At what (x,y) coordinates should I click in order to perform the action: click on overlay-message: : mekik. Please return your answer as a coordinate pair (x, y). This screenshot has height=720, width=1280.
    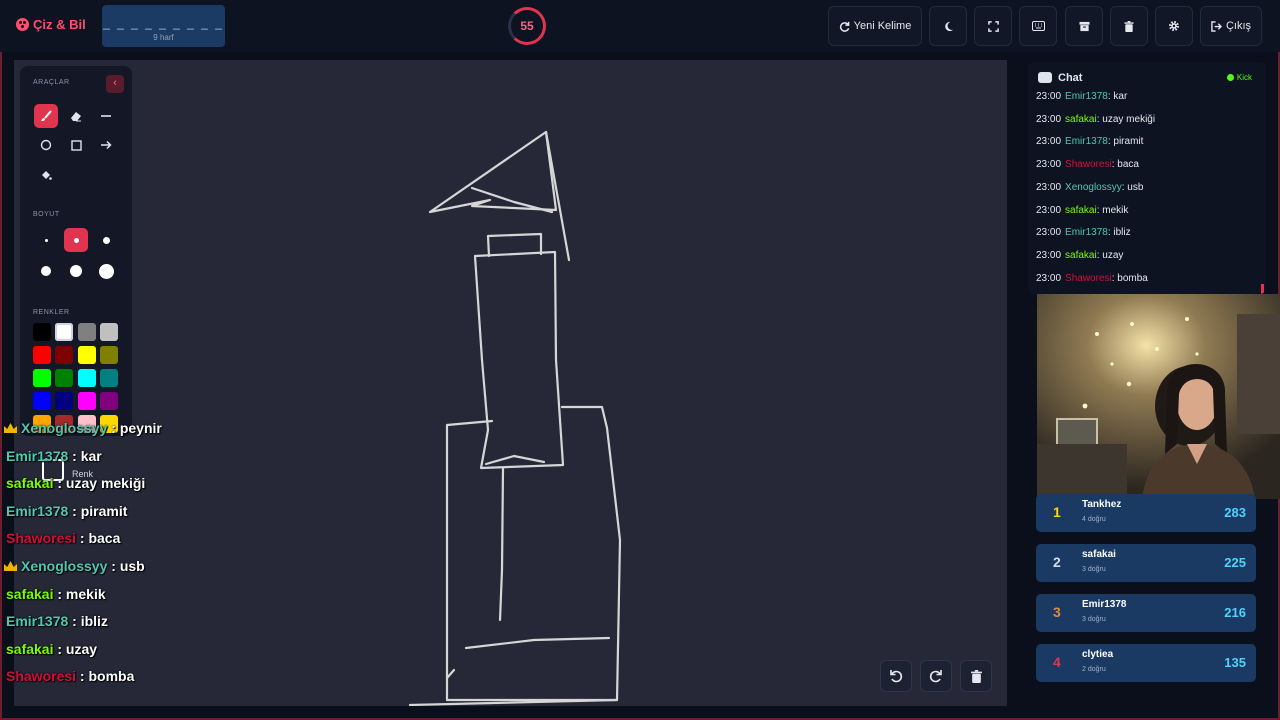
    Looking at the image, I should click on (81, 593).